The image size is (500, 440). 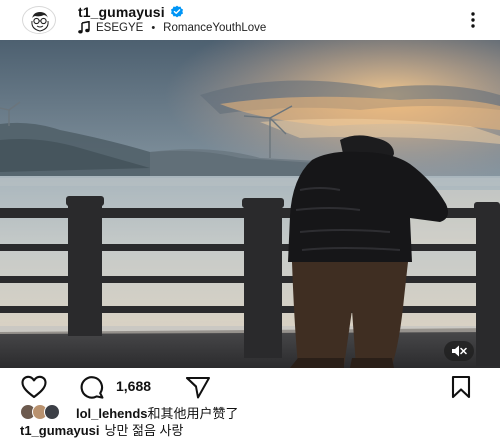 What do you see at coordinates (198, 389) in the screenshot?
I see `paper-plane-icon` at bounding box center [198, 389].